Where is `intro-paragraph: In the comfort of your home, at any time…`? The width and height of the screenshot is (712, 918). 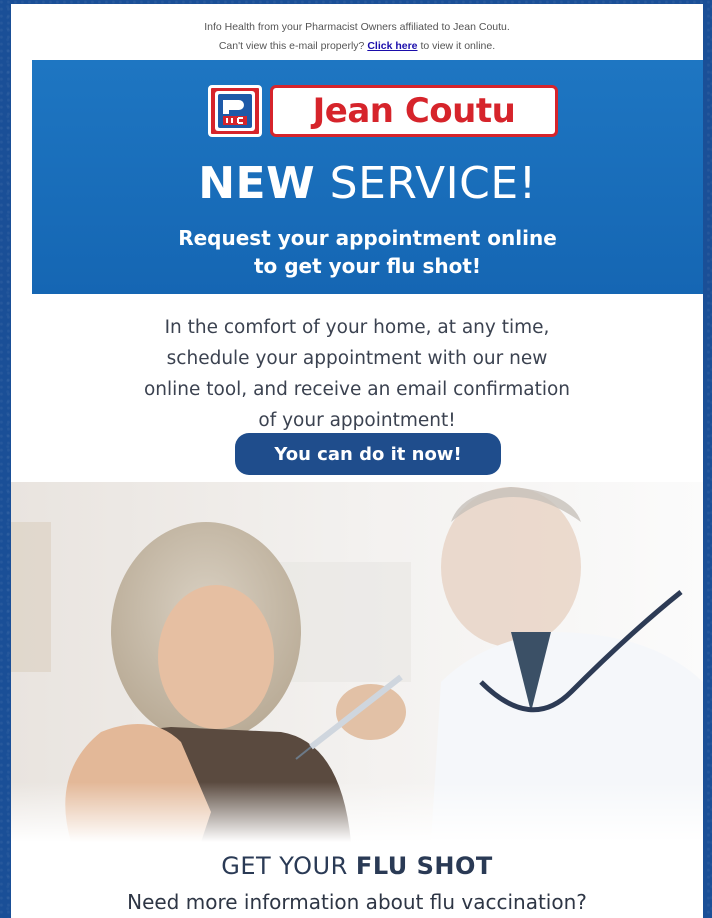
intro-paragraph: In the comfort of your home, at any time… is located at coordinates (357, 374).